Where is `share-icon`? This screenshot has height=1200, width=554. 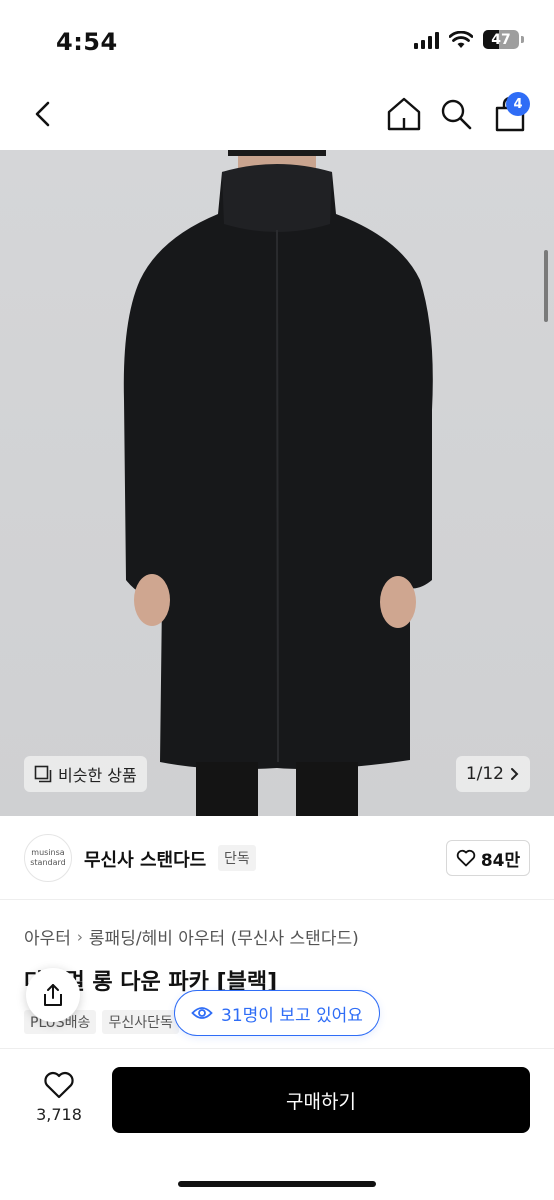
share-icon is located at coordinates (53, 995).